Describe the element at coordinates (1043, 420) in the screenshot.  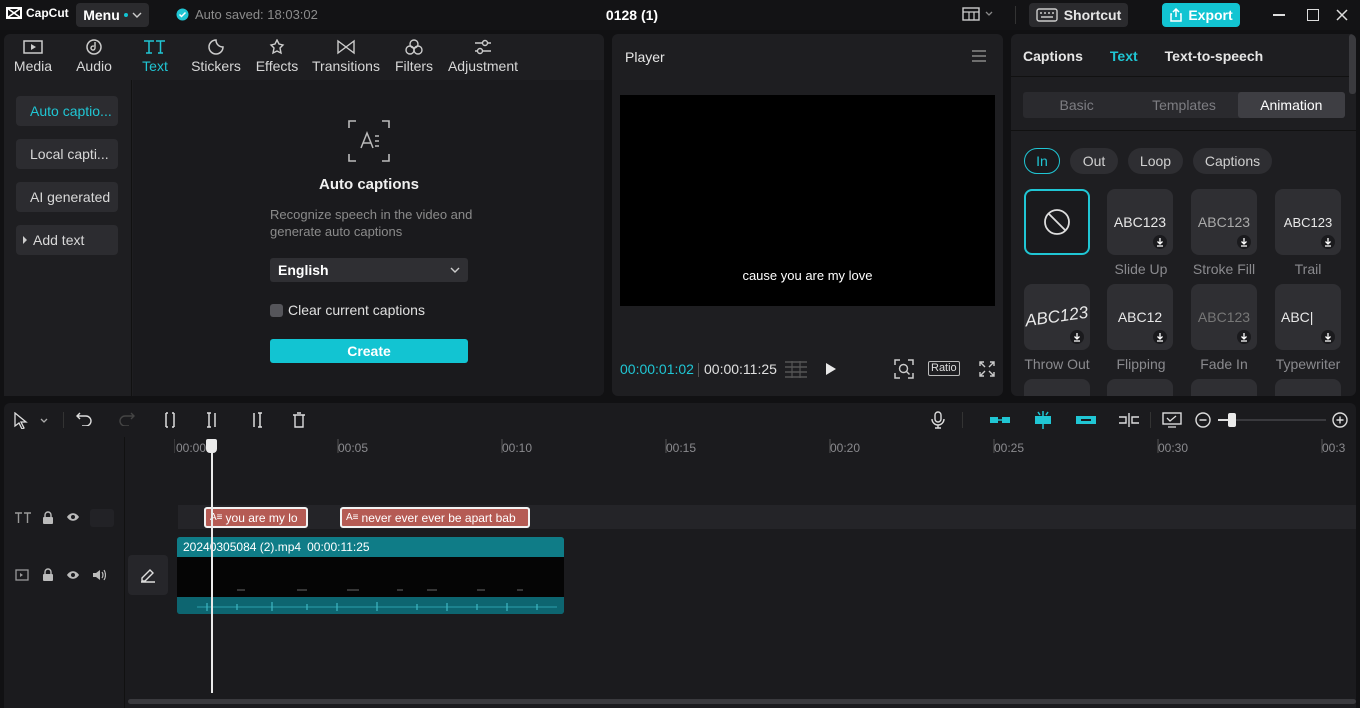
I see `auto-snap-icon` at that location.